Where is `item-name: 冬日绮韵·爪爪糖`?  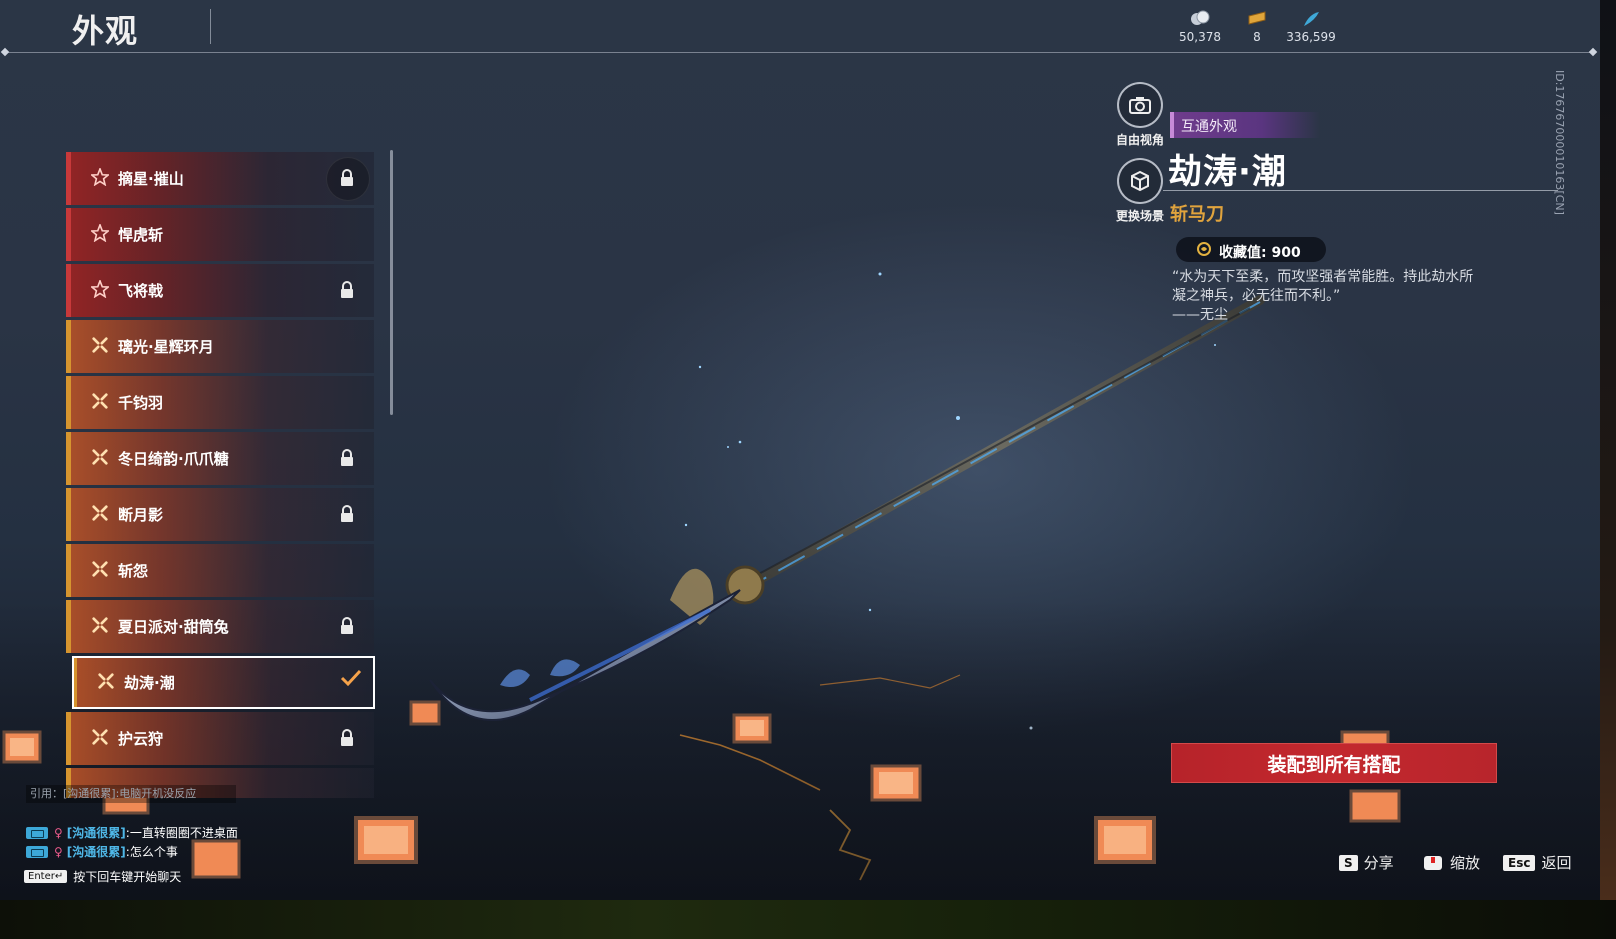
item-name: 冬日绮韵·爪爪糖 is located at coordinates (173, 459).